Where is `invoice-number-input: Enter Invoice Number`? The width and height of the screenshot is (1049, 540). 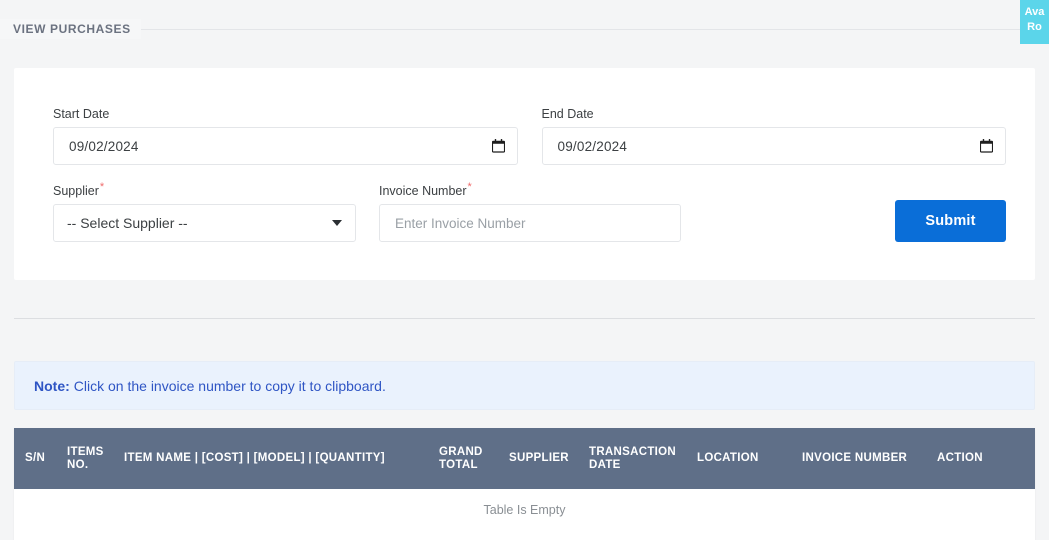
invoice-number-input: Enter Invoice Number is located at coordinates (530, 223).